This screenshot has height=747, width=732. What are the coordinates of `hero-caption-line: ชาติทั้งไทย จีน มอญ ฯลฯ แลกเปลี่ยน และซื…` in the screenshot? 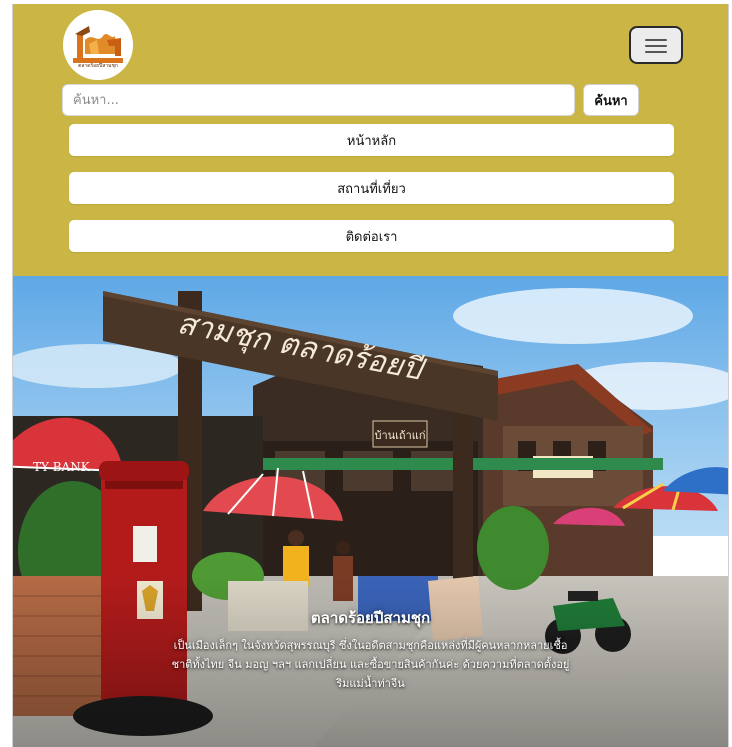 It's located at (370, 664).